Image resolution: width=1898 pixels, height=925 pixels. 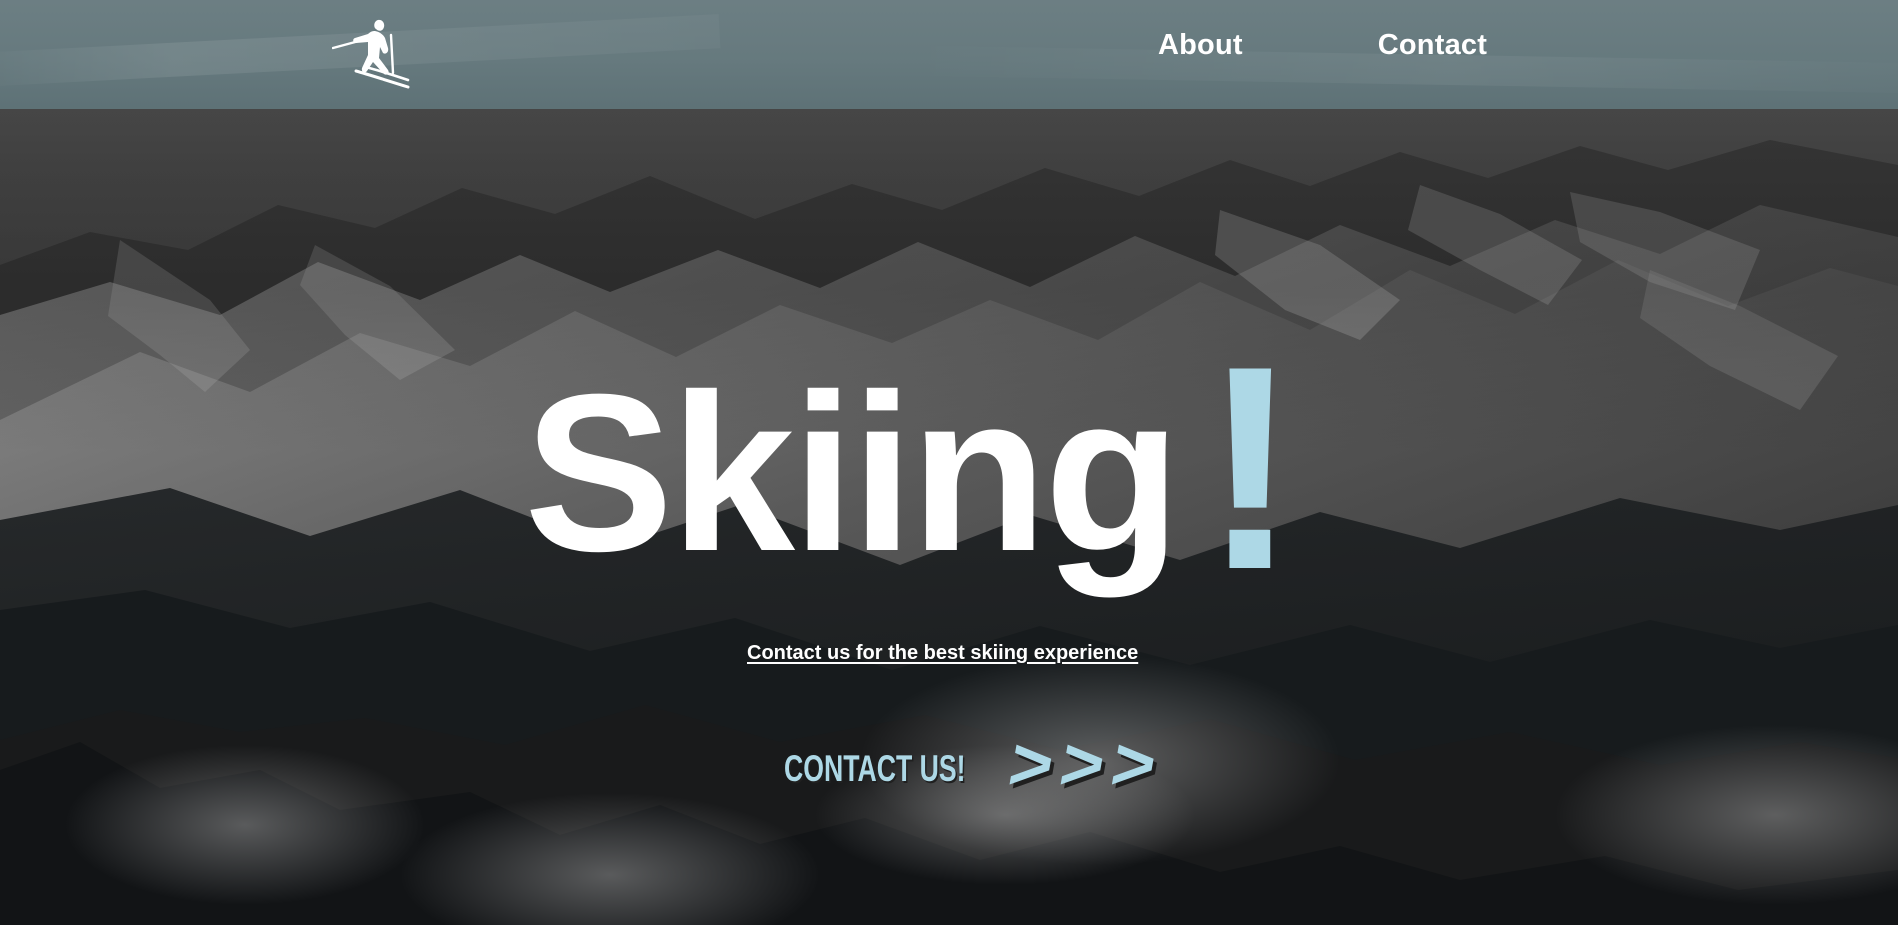 I want to click on hero-title-text: Skiing, so click(x=852, y=473).